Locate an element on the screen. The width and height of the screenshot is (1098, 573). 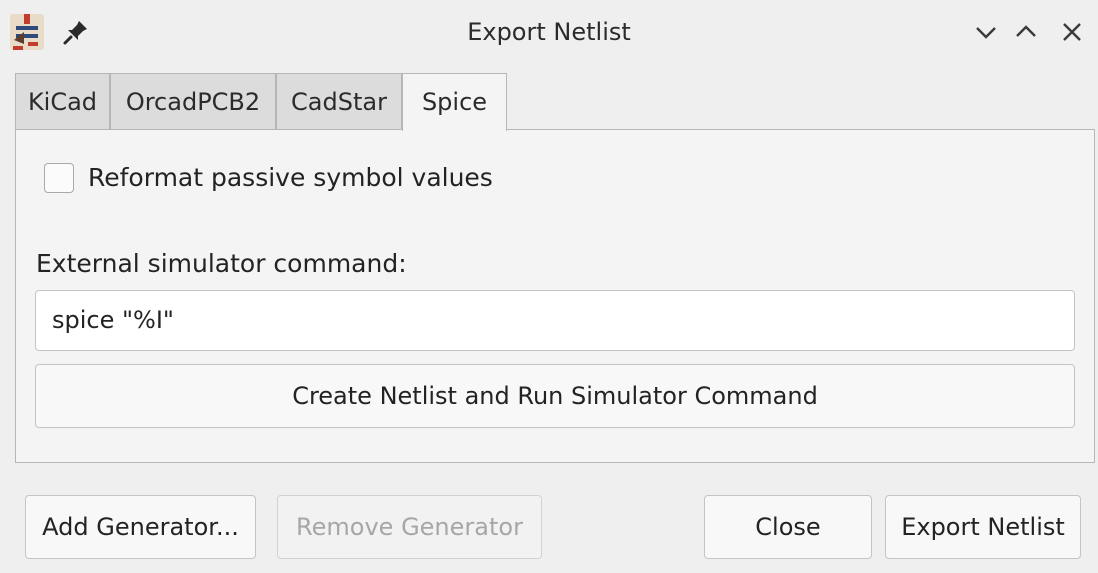
window-title: Export Netlist is located at coordinates (549, 32).